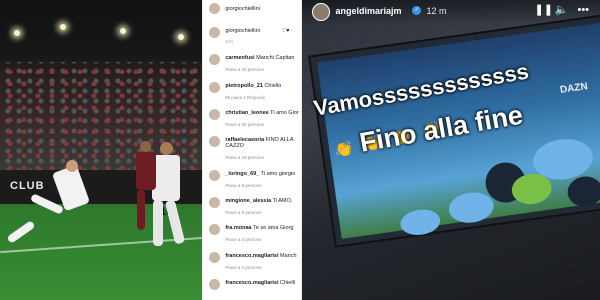 Image resolution: width=600 pixels, height=300 pixels. Describe the element at coordinates (260, 174) in the screenshot. I see `comment-text: _loringo_69_ Ti amo giorgio` at that location.